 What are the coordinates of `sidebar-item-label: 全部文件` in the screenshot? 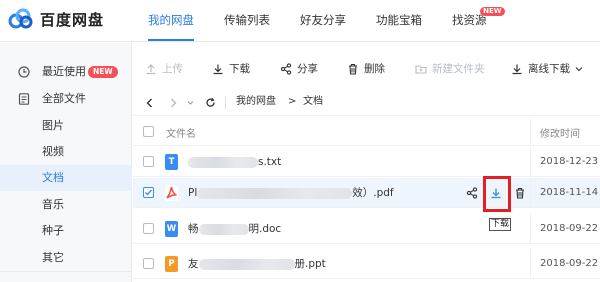 It's located at (64, 98).